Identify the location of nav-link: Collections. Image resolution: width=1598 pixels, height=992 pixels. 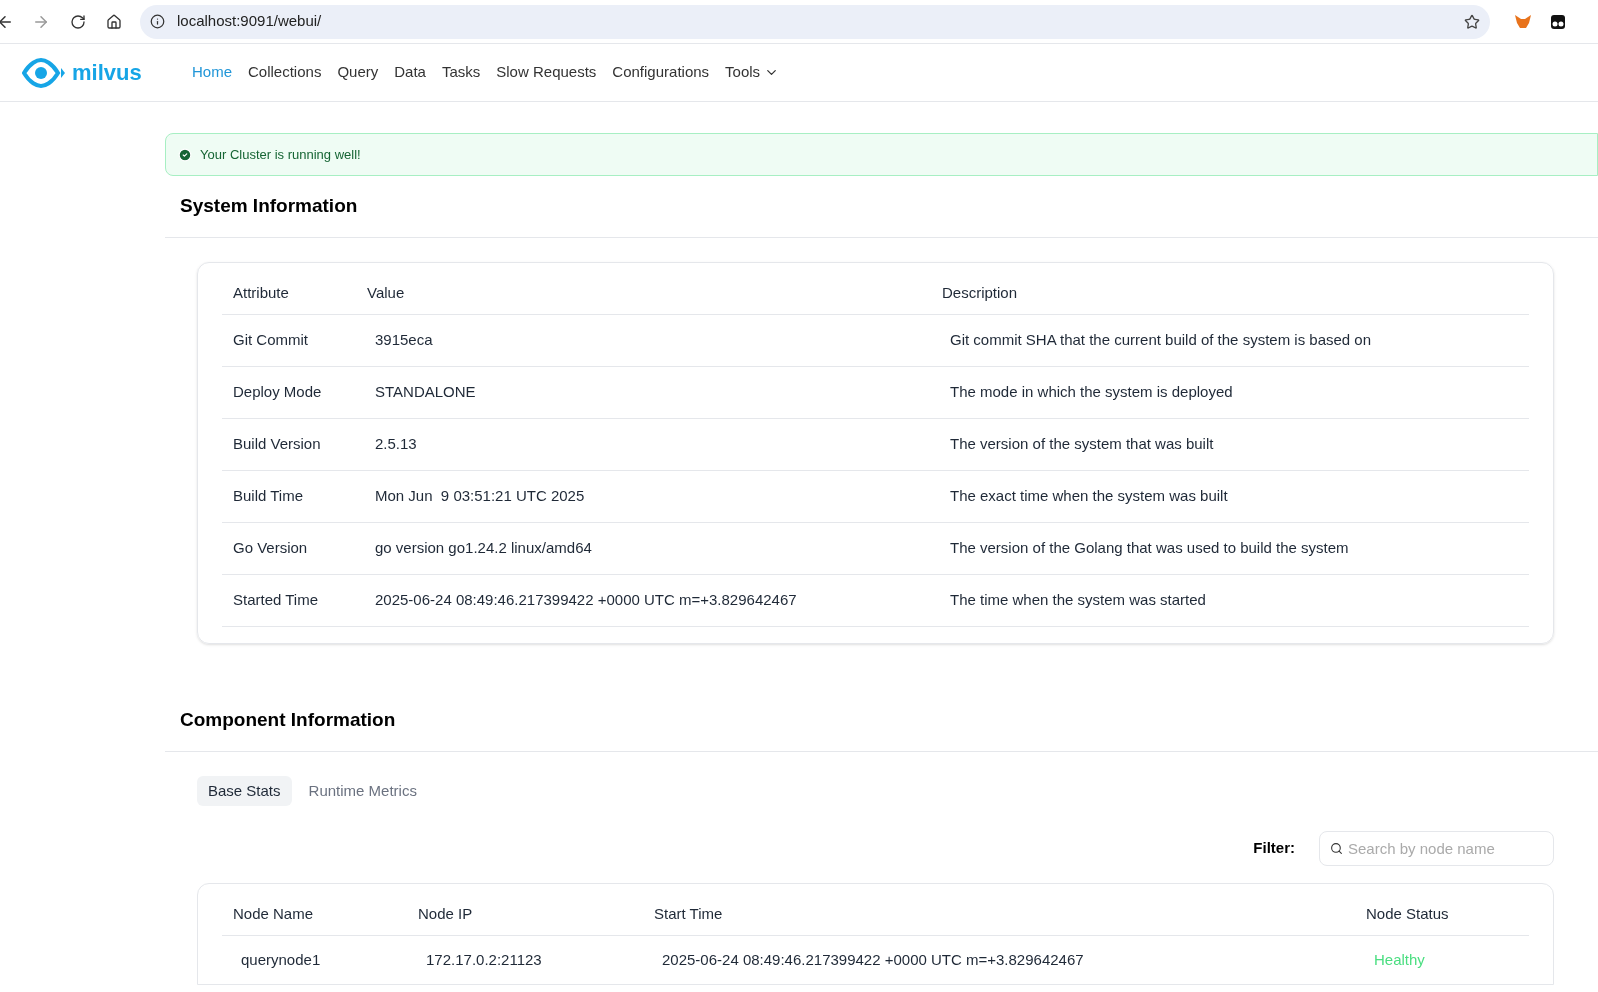
(285, 72).